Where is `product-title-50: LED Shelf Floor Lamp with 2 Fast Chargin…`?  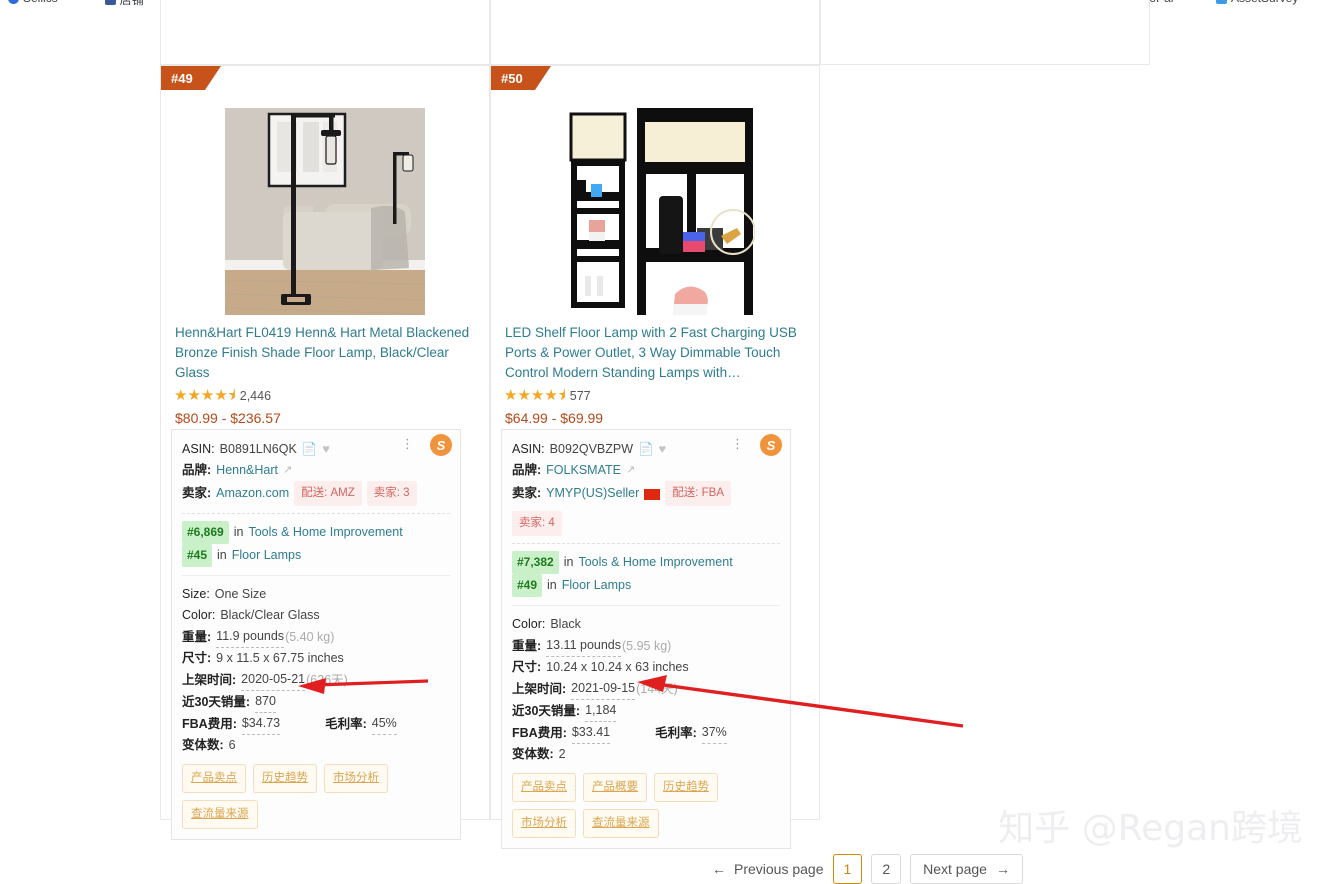
product-title-50: LED Shelf Floor Lamp with 2 Fast Chargin… is located at coordinates (655, 353).